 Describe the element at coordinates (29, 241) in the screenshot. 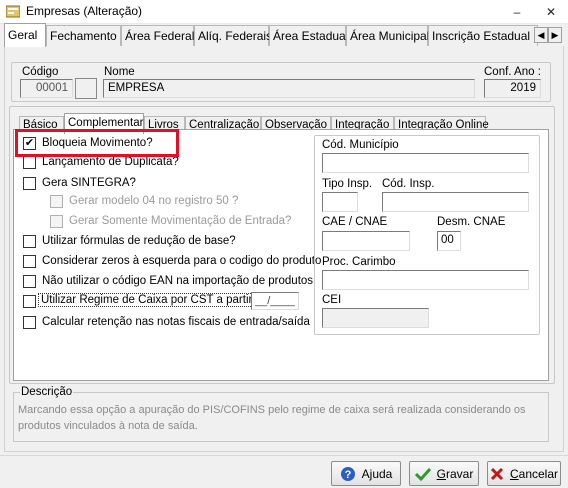

I see `formulas-reducao-checkbox` at that location.